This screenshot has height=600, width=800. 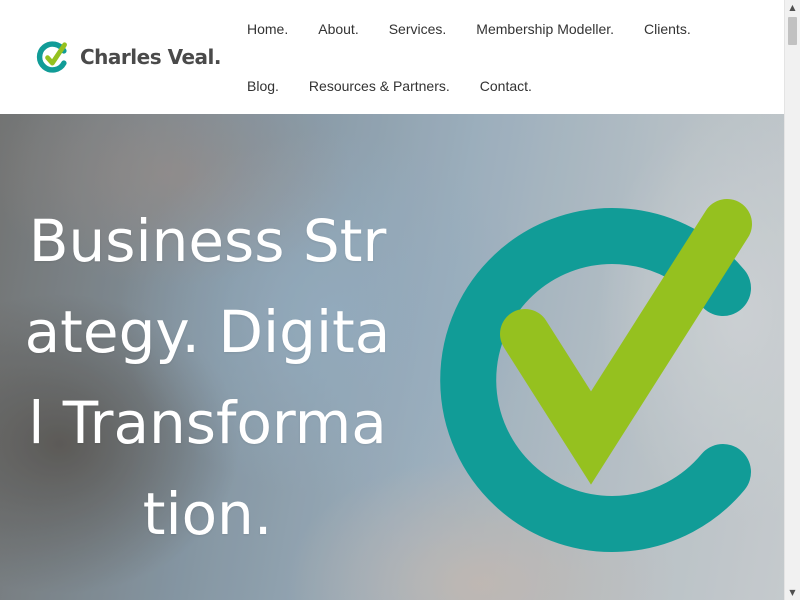 What do you see at coordinates (379, 86) in the screenshot?
I see `nav-item-resources-partners: Resources & Partners.` at bounding box center [379, 86].